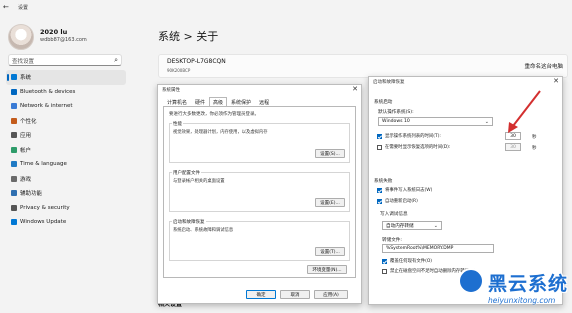 This screenshot has width=572, height=313. What do you see at coordinates (528, 284) in the screenshot?
I see `watermark-text: 黑云系统` at bounding box center [528, 284].